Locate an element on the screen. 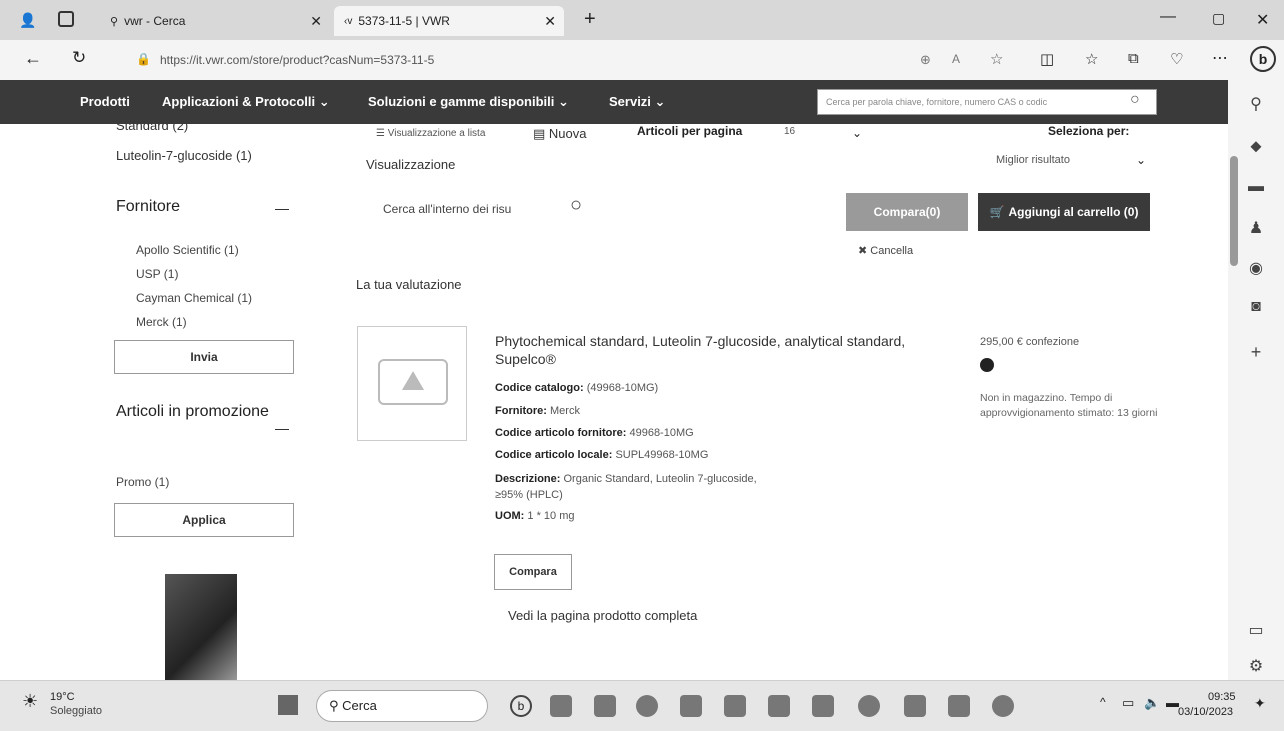 This screenshot has height=731, width=1284. chat-icon is located at coordinates (1003, 706).